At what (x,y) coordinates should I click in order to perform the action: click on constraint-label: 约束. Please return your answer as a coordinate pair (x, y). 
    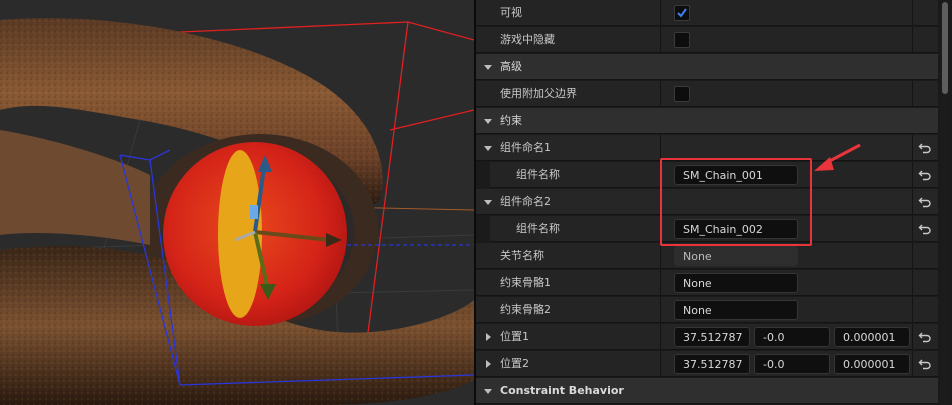
    Looking at the image, I should click on (511, 120).